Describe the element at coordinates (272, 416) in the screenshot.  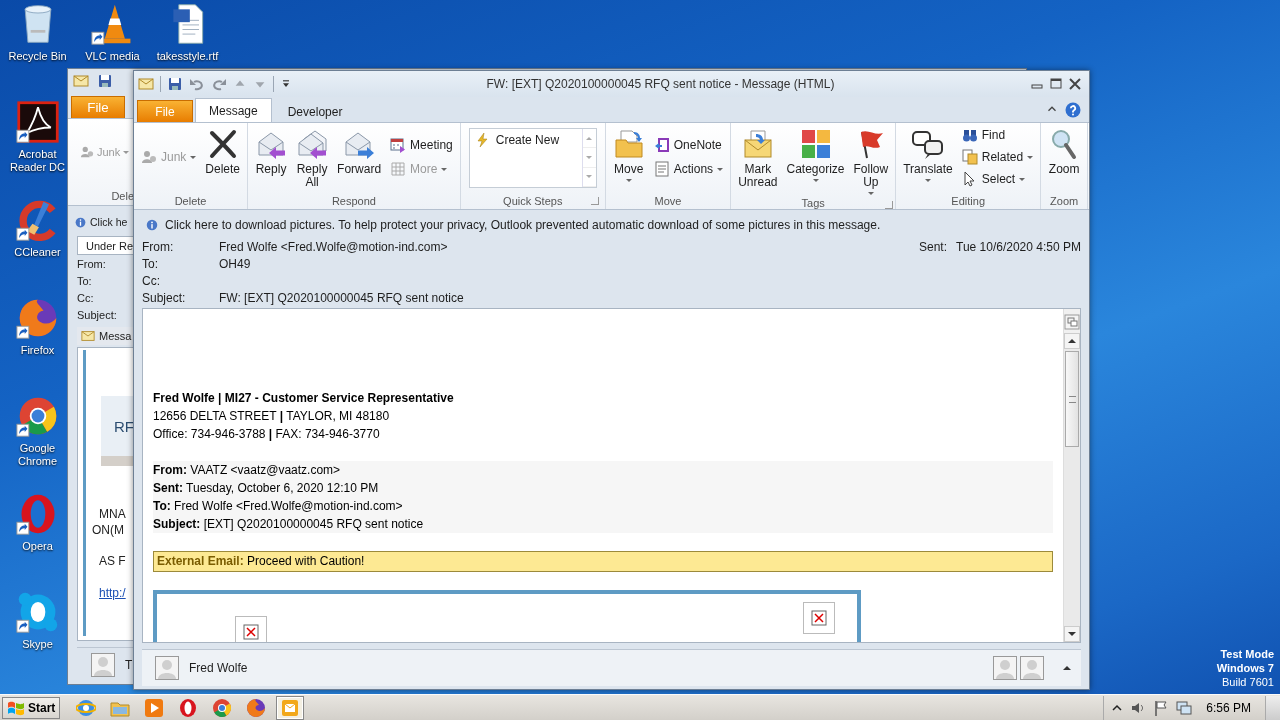
I see `signature-line: 12656 DELTA STREET | TAYLOR, MI 48180` at that location.